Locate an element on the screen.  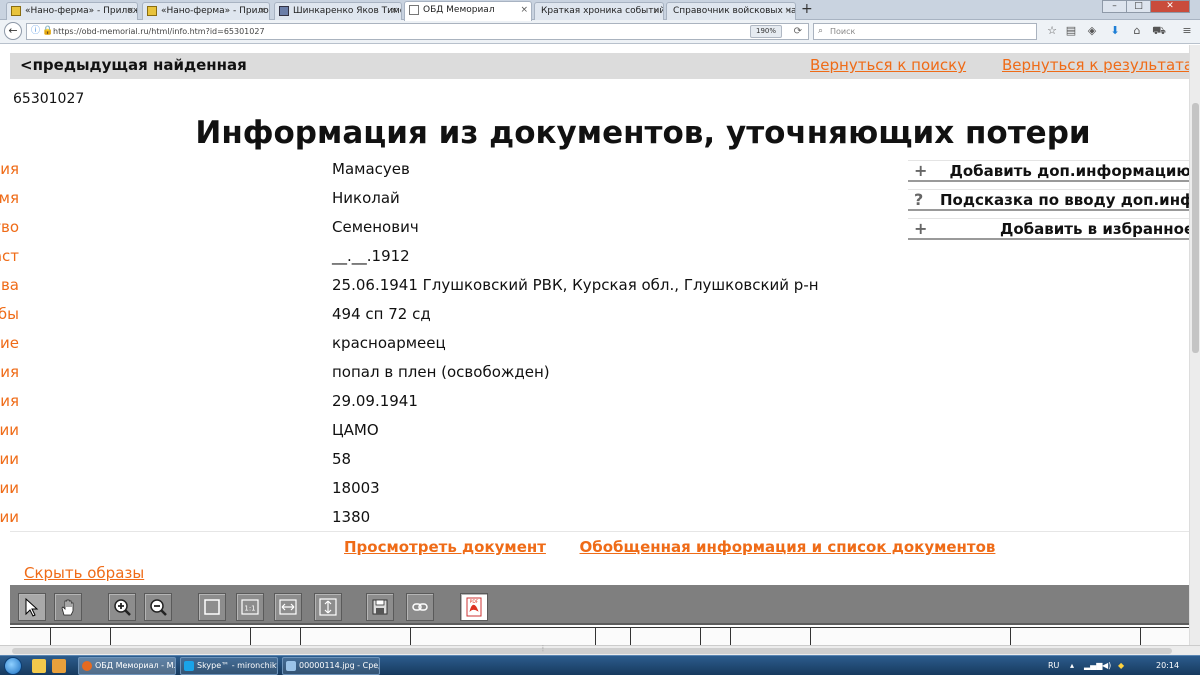
image-viewer-toolbar: 1:1 PDF is located at coordinates (599, 605).